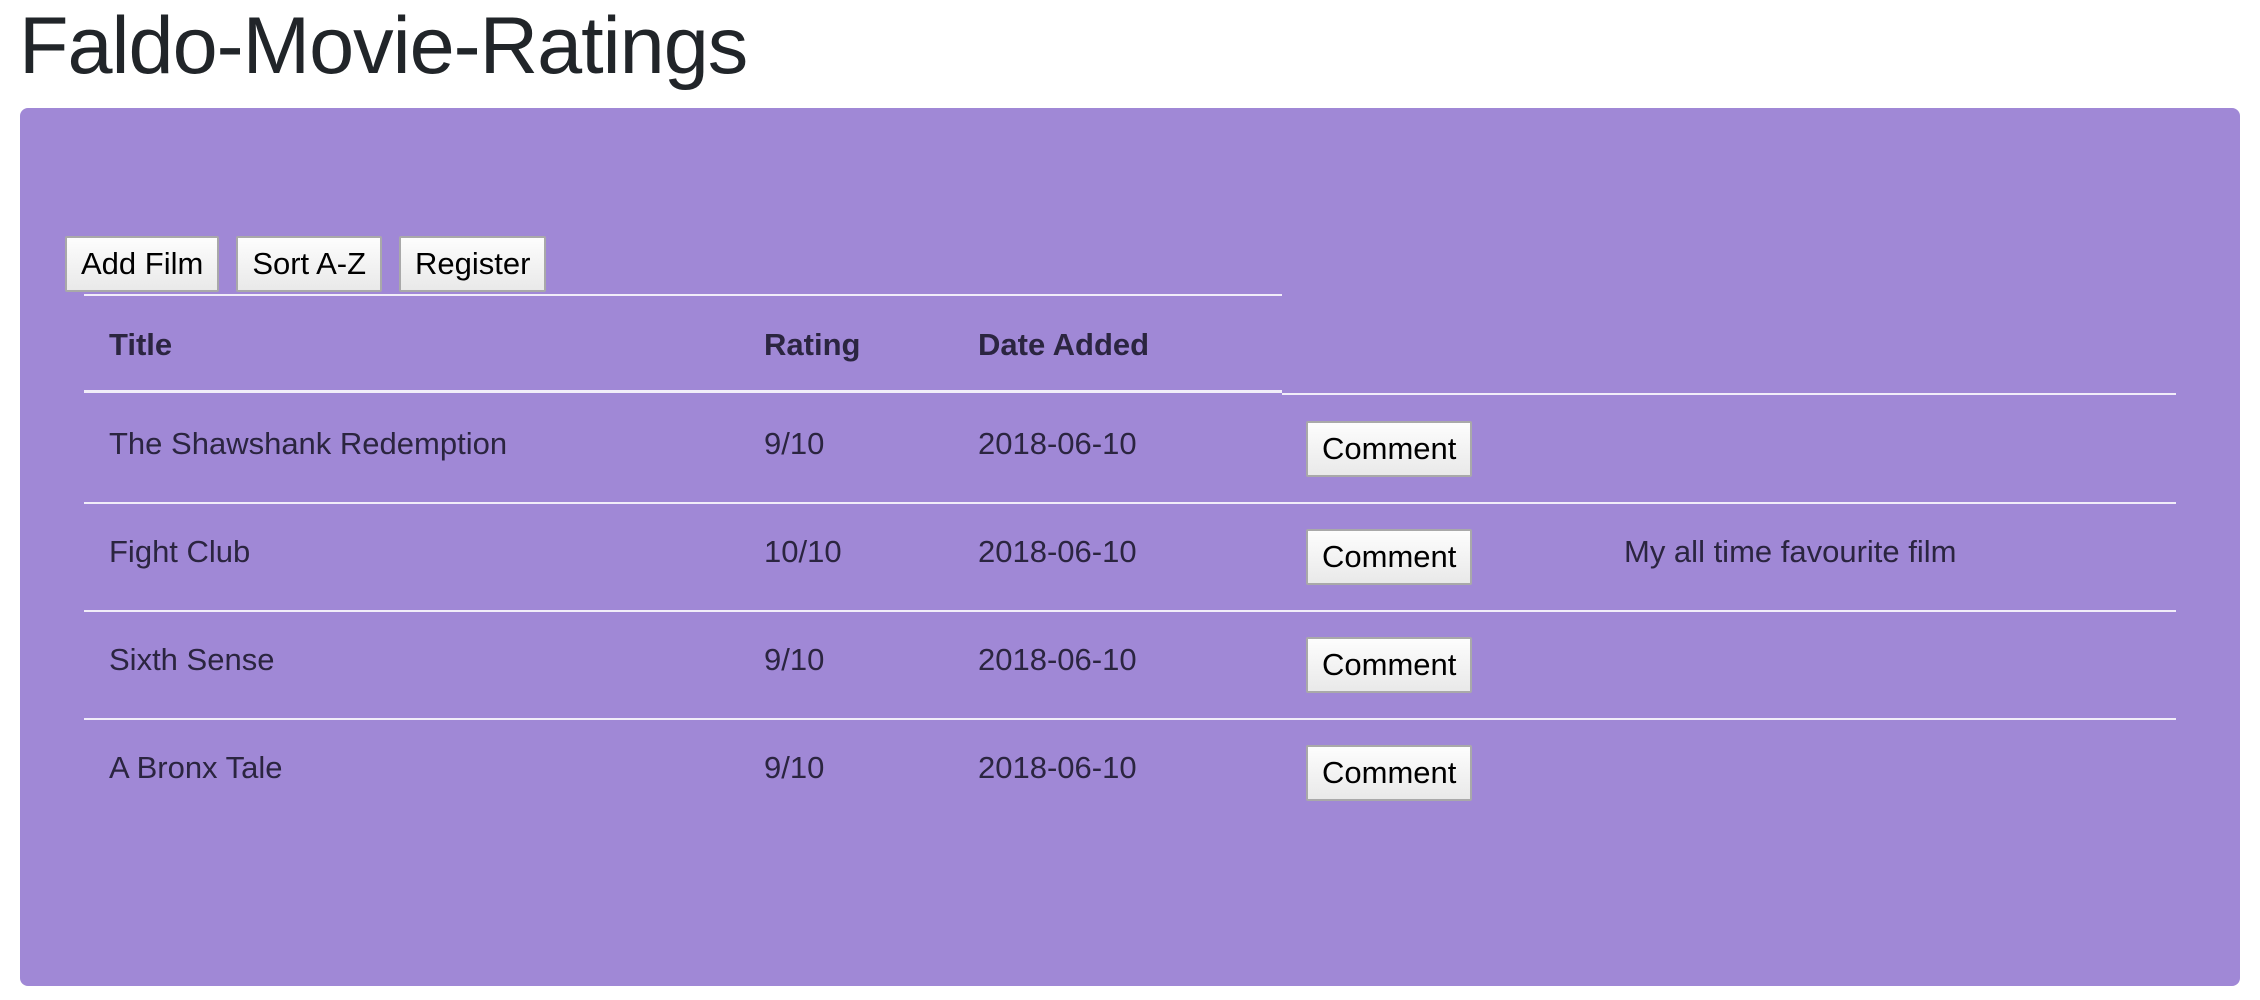 The height and width of the screenshot is (1000, 2260). What do you see at coordinates (180, 551) in the screenshot?
I see `row-title: Fight Club` at bounding box center [180, 551].